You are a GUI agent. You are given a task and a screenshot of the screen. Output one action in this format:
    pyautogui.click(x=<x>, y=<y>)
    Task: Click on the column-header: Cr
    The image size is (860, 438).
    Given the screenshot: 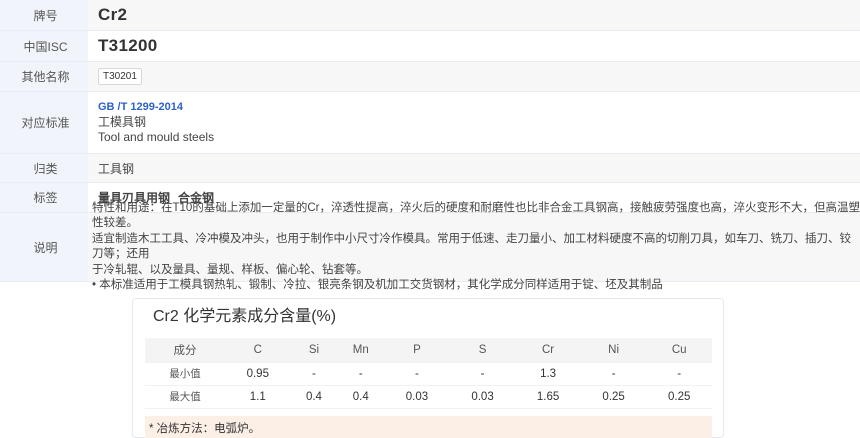 What is the action you would take?
    pyautogui.click(x=548, y=350)
    